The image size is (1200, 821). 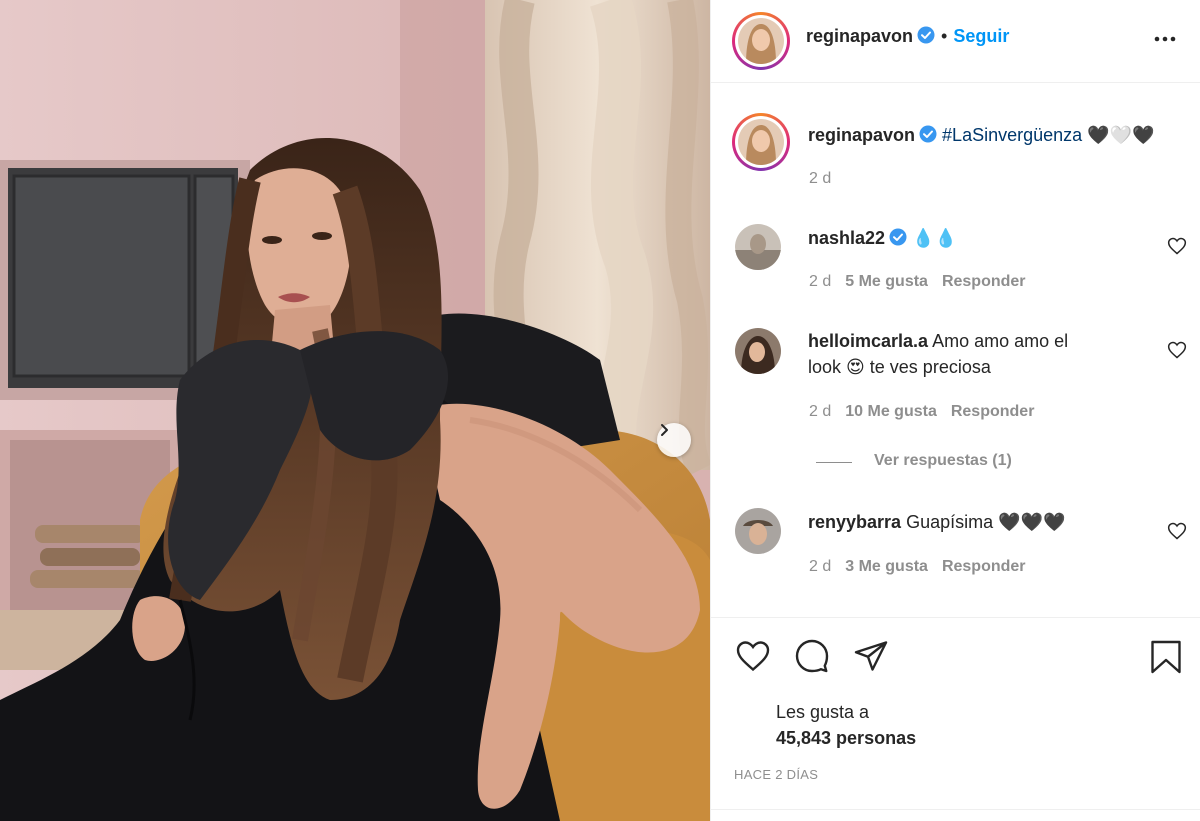 What do you see at coordinates (674, 440) in the screenshot?
I see `next-photo-button` at bounding box center [674, 440].